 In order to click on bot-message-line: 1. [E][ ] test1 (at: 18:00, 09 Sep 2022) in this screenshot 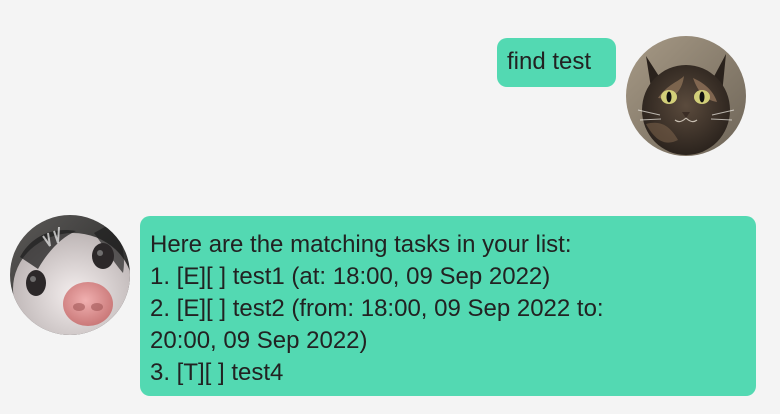, I will do `click(350, 276)`.